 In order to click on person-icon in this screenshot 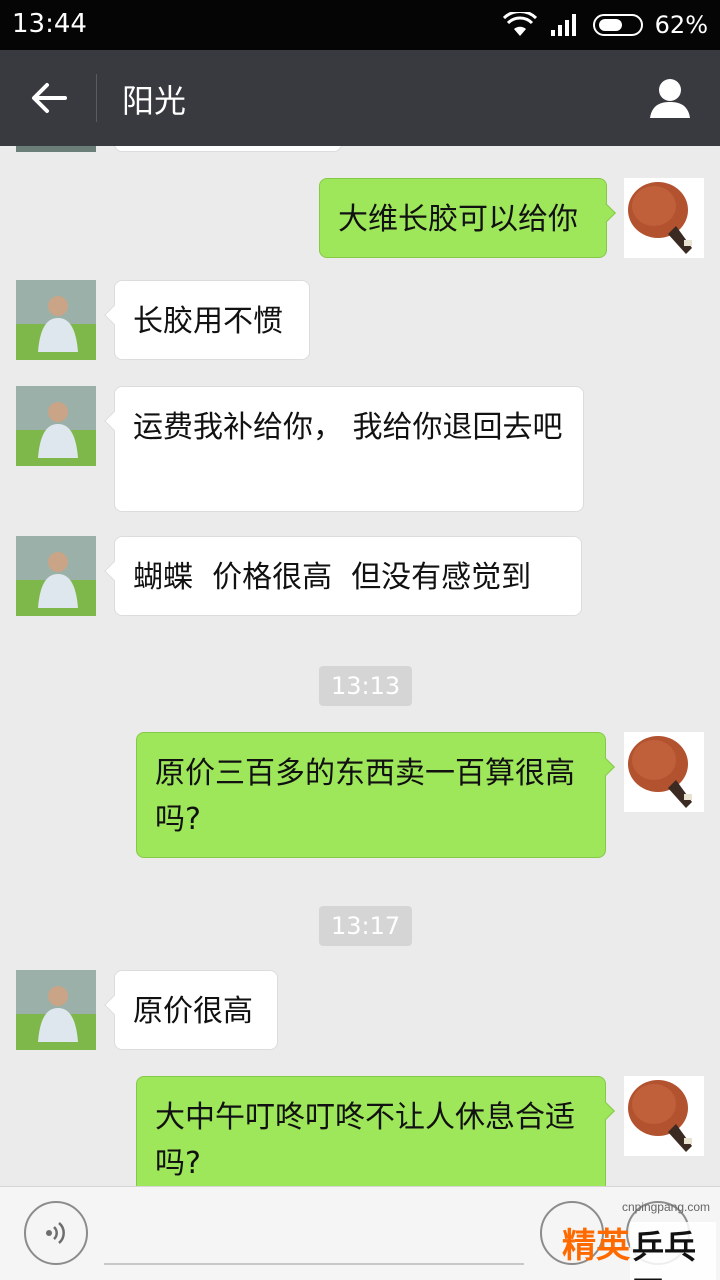, I will do `click(670, 98)`.